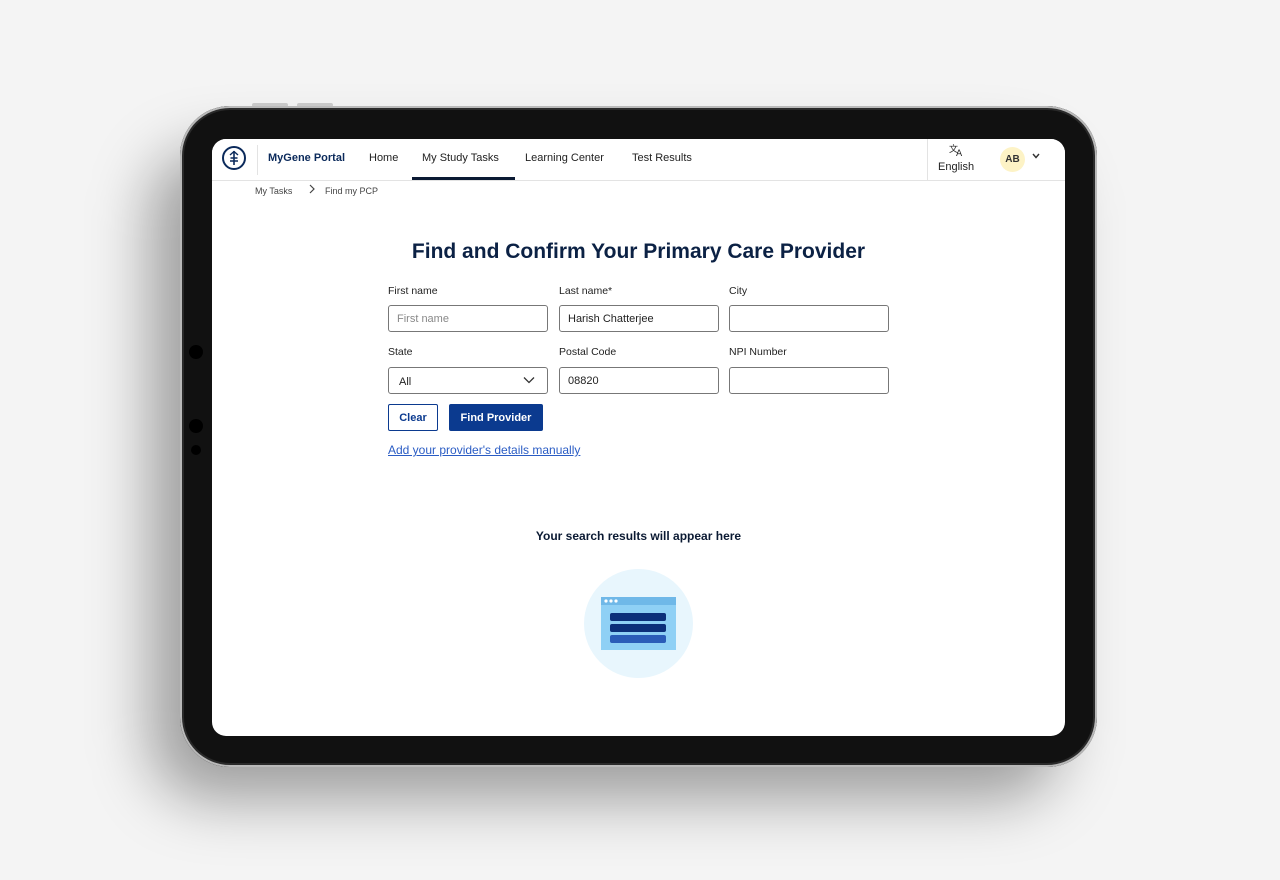 The width and height of the screenshot is (1280, 880). What do you see at coordinates (306, 158) in the screenshot?
I see `brand-name: MyGene Portal` at bounding box center [306, 158].